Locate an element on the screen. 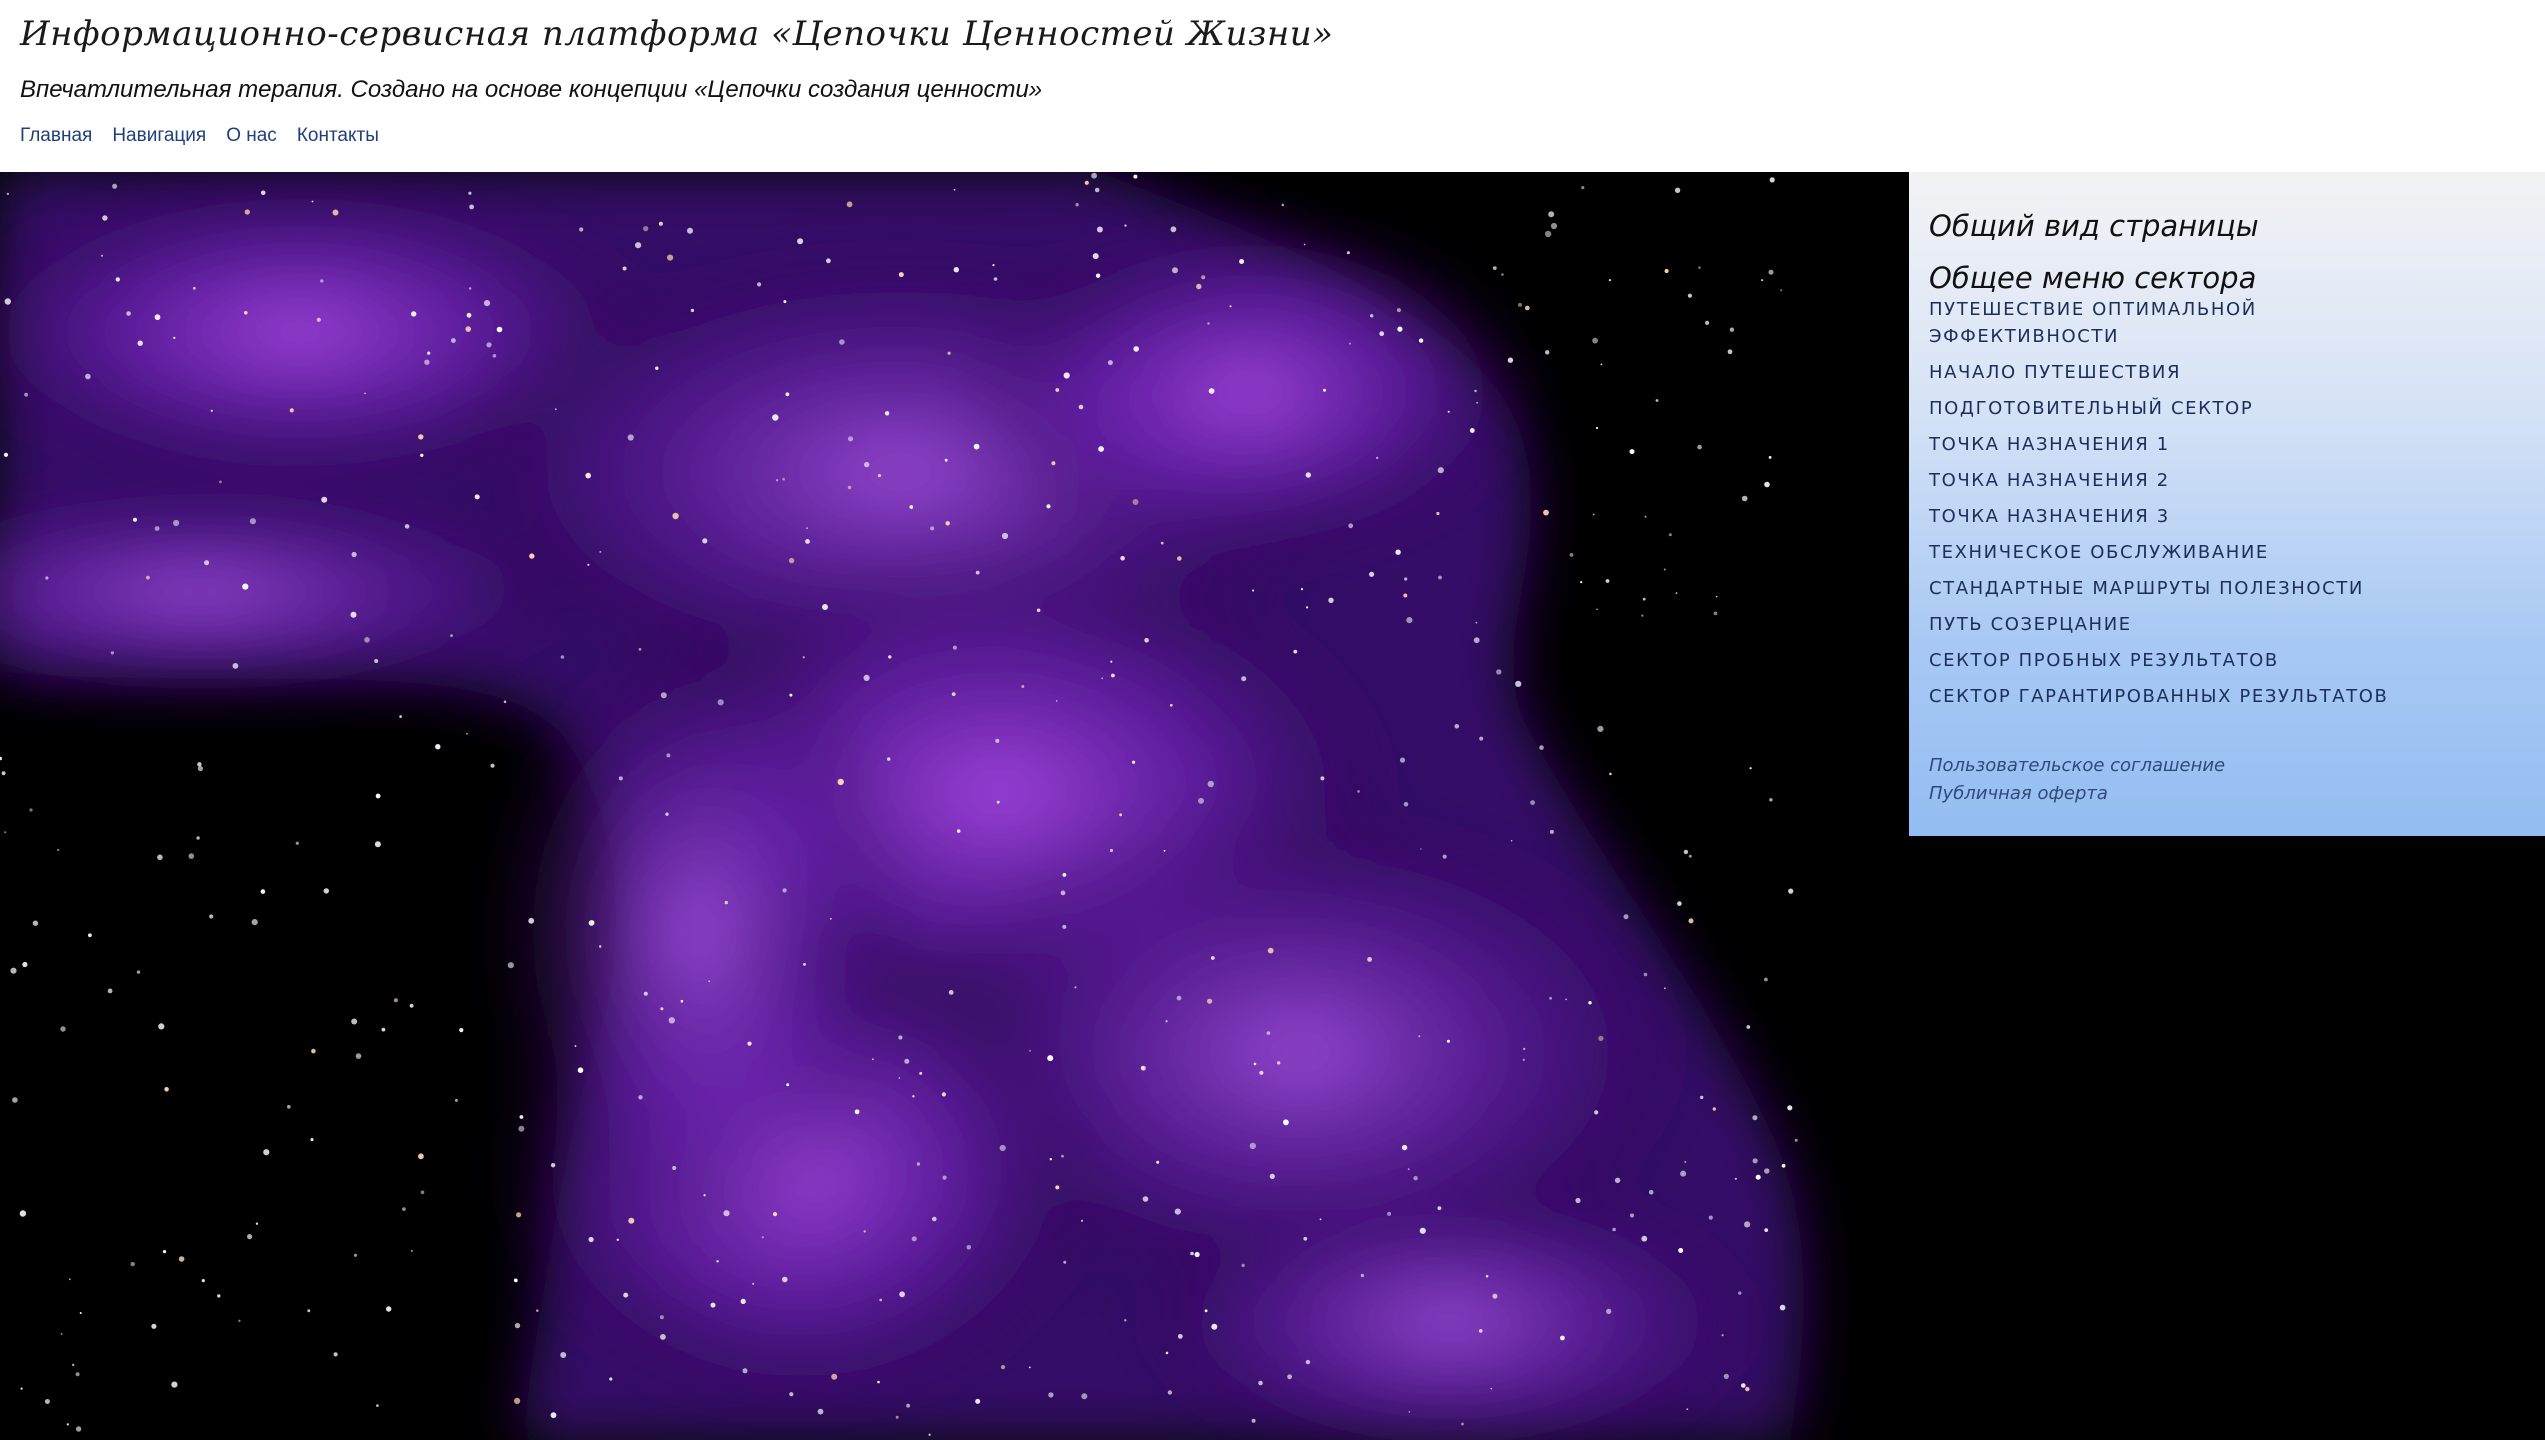 The width and height of the screenshot is (2545, 1440). nav-link-contacts: Контакты is located at coordinates (338, 136).